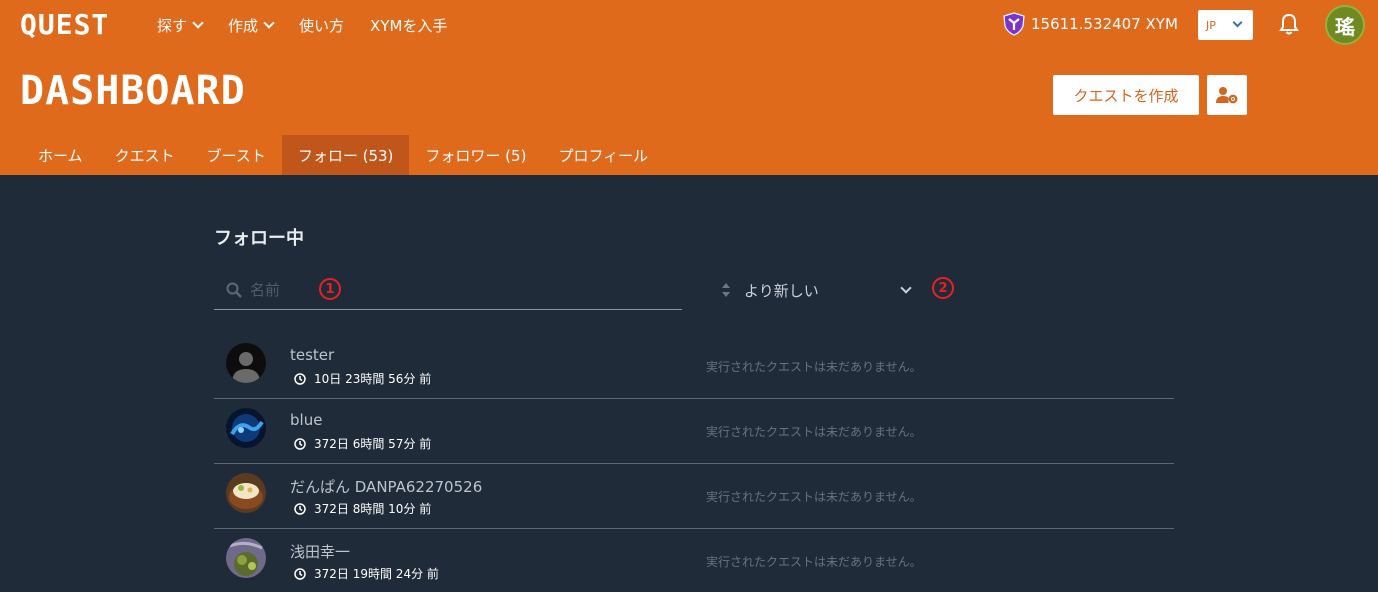 The height and width of the screenshot is (592, 1378). I want to click on follow-time: 10日 23時間 56分 前, so click(362, 378).